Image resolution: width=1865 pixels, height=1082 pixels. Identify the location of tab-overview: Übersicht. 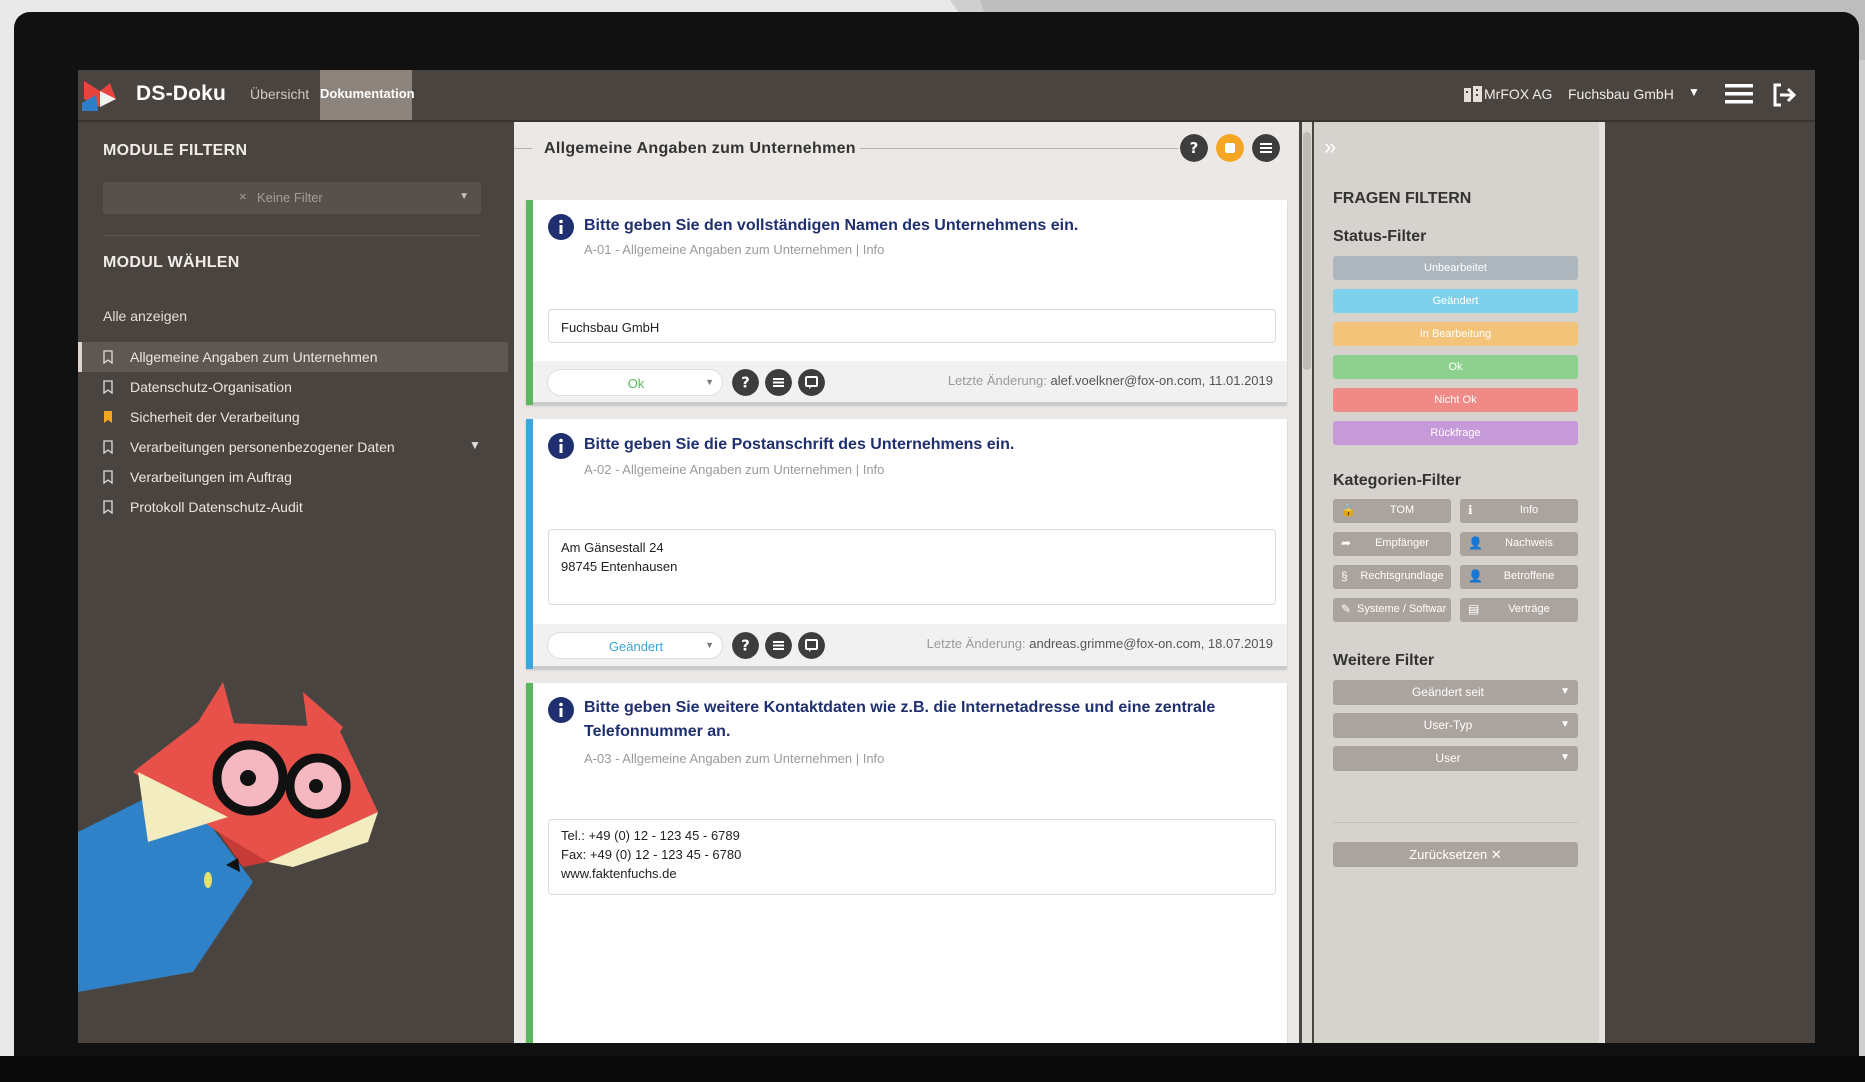
(279, 95).